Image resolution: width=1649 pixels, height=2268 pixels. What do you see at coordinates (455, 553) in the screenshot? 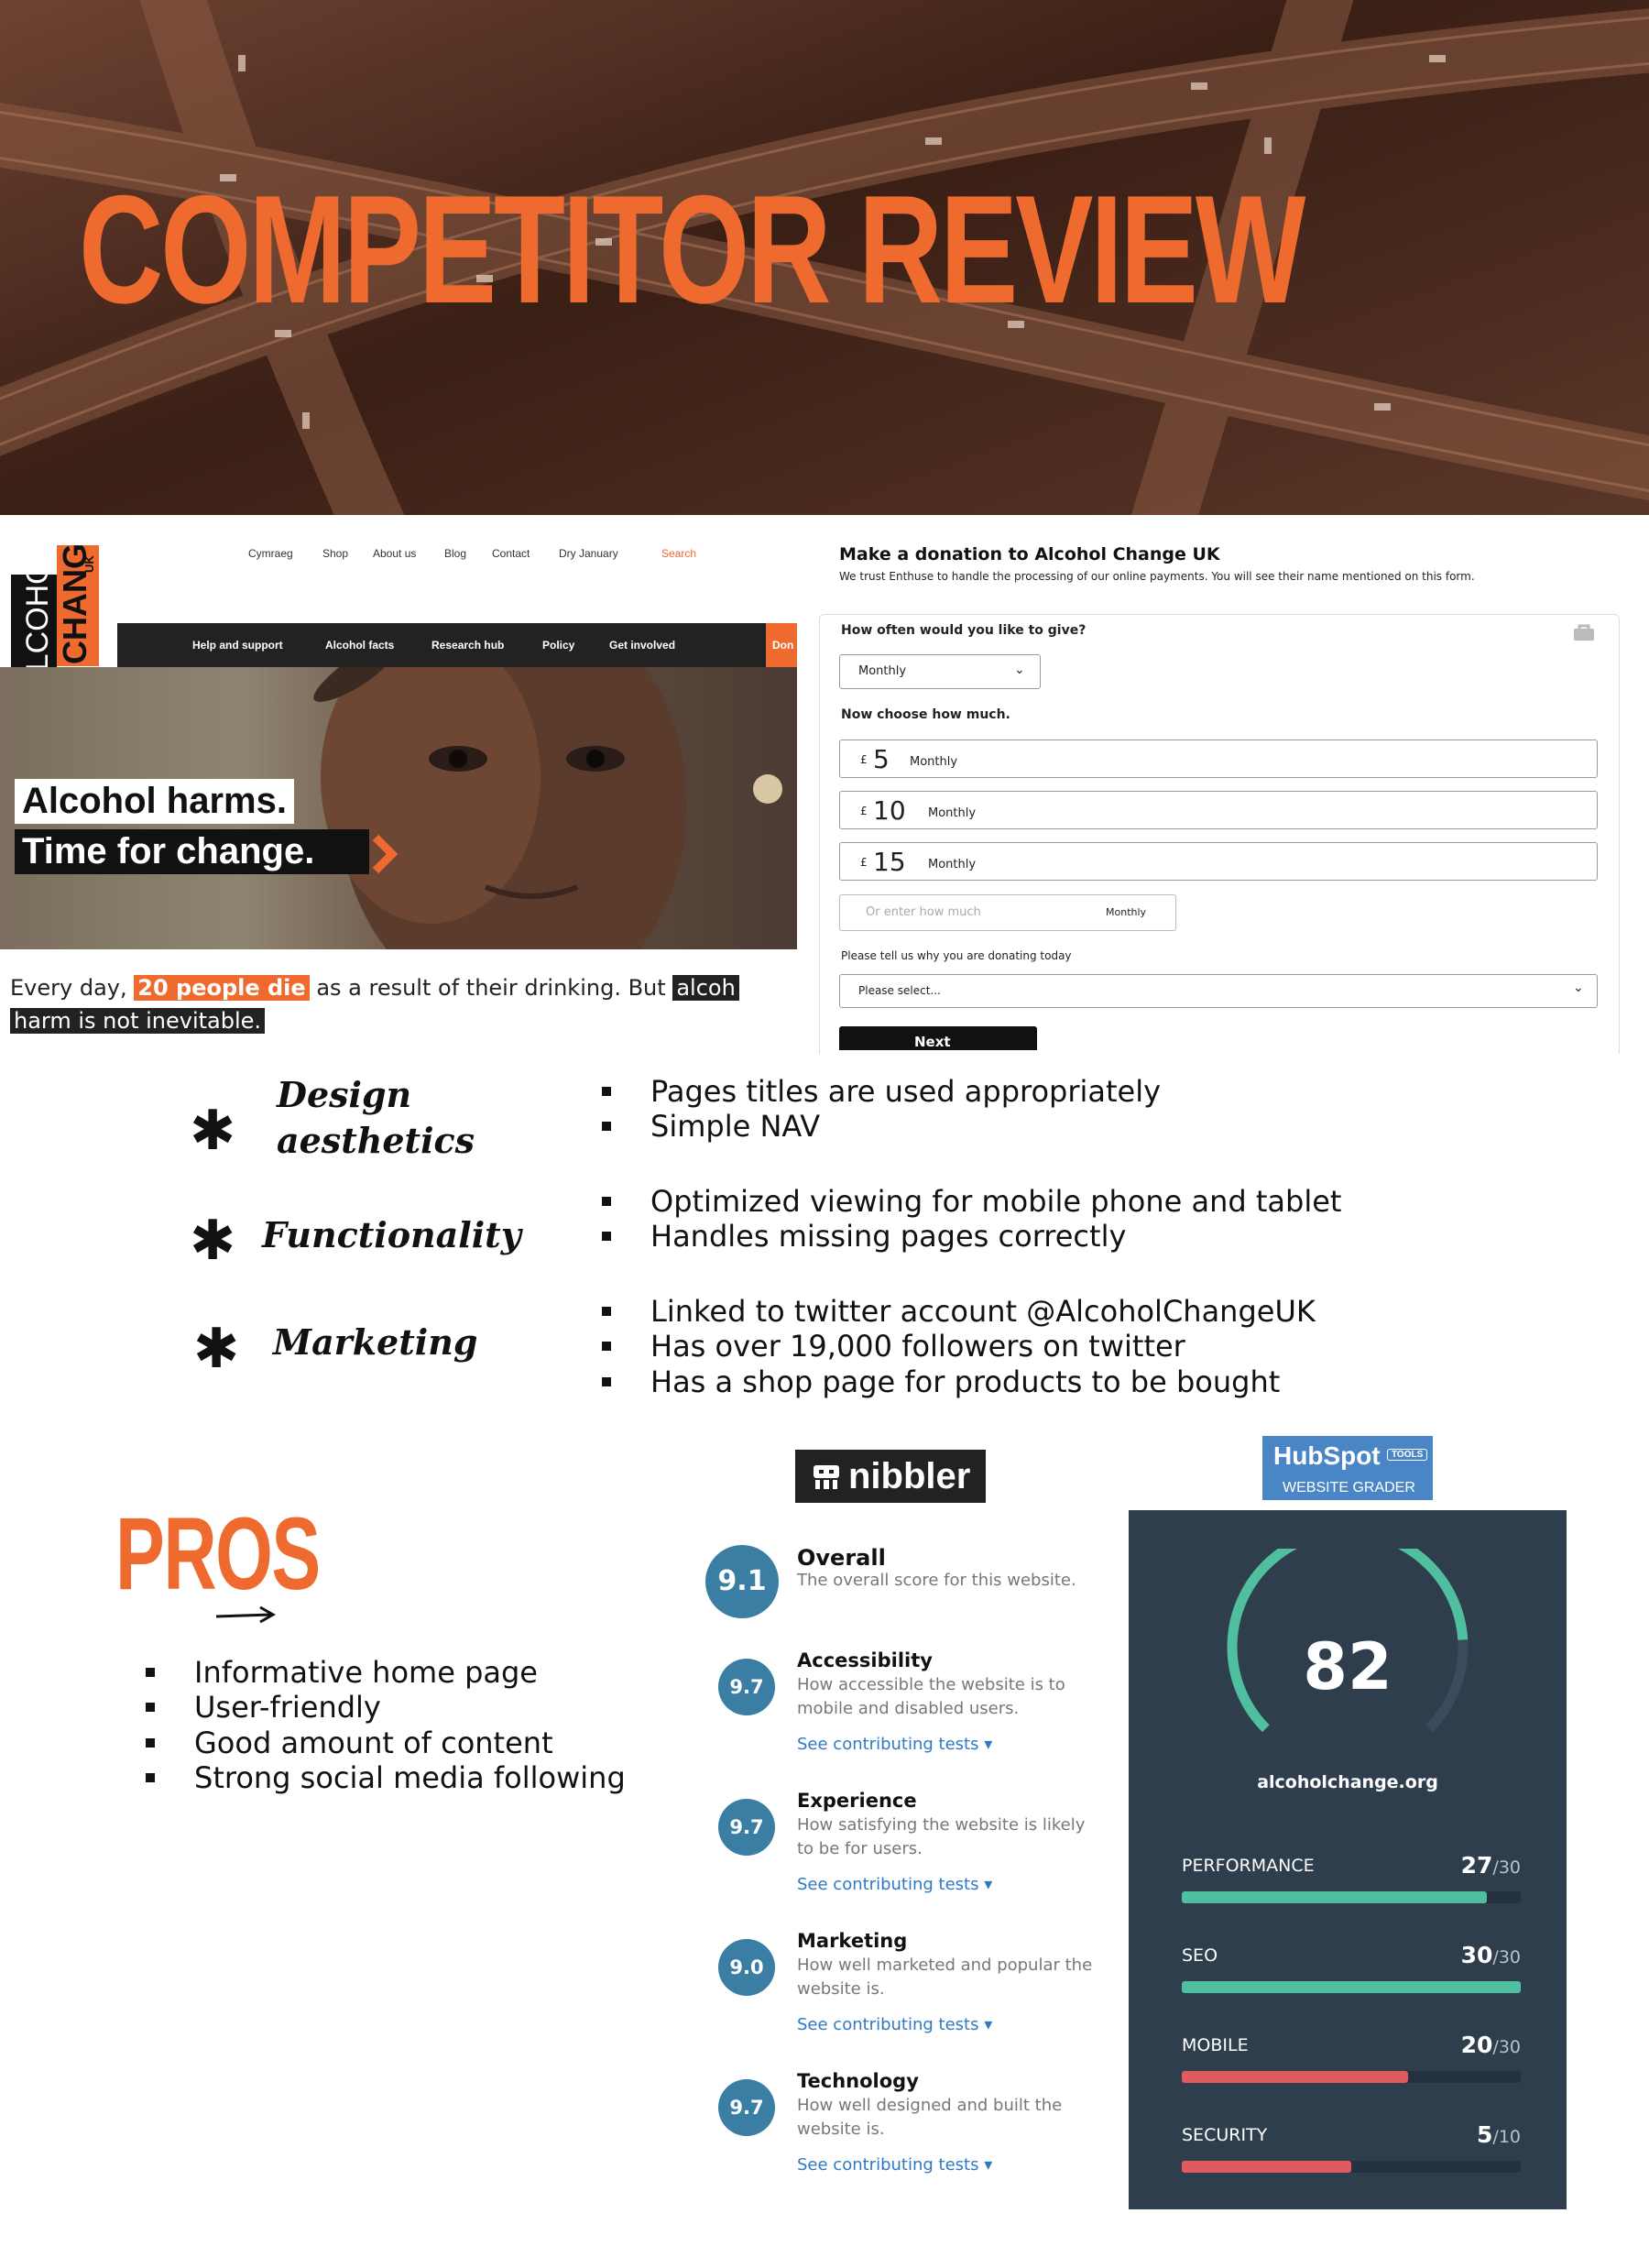
I see `nav-blog: Blog` at bounding box center [455, 553].